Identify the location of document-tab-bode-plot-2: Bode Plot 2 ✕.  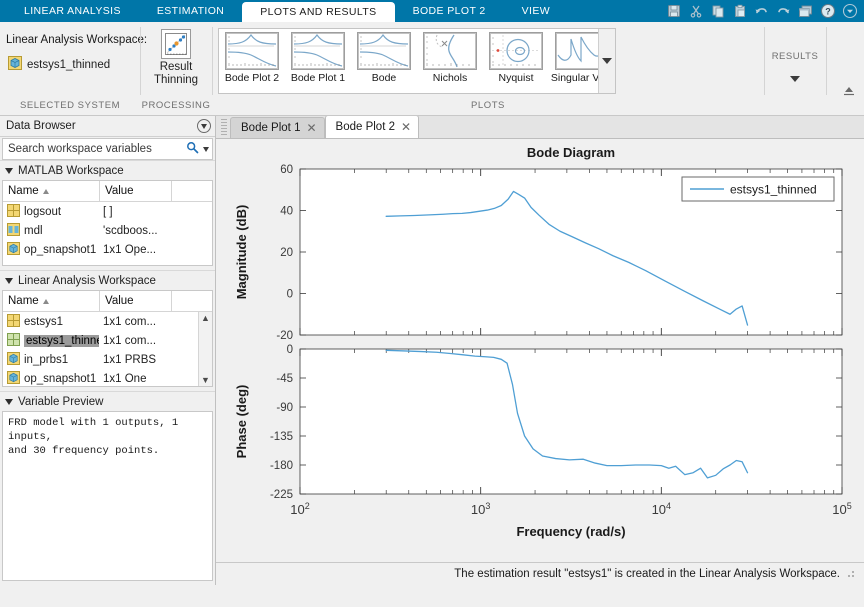
(372, 126).